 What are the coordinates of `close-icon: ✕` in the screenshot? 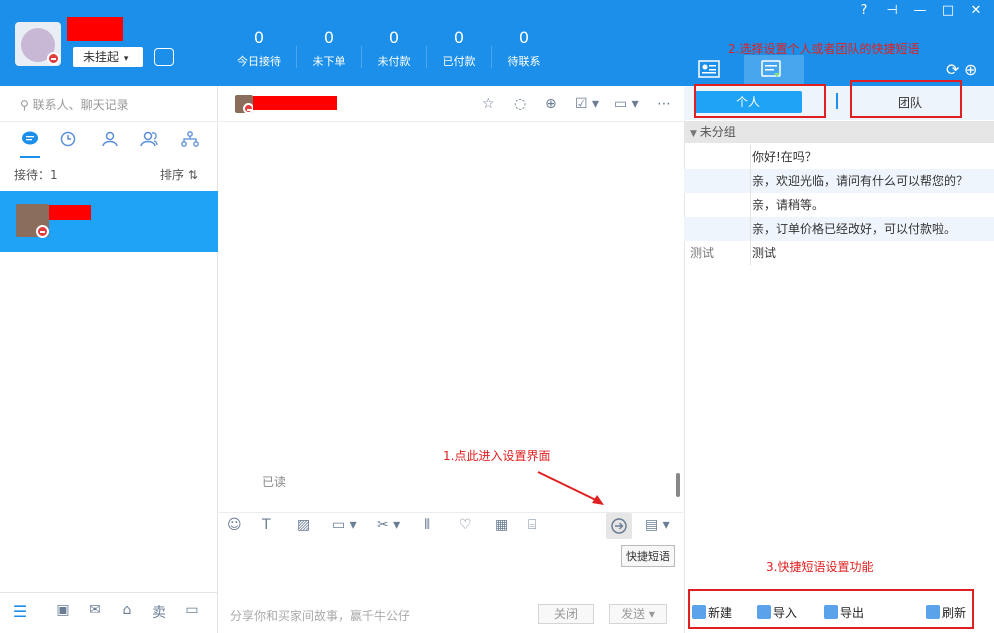 It's located at (976, 10).